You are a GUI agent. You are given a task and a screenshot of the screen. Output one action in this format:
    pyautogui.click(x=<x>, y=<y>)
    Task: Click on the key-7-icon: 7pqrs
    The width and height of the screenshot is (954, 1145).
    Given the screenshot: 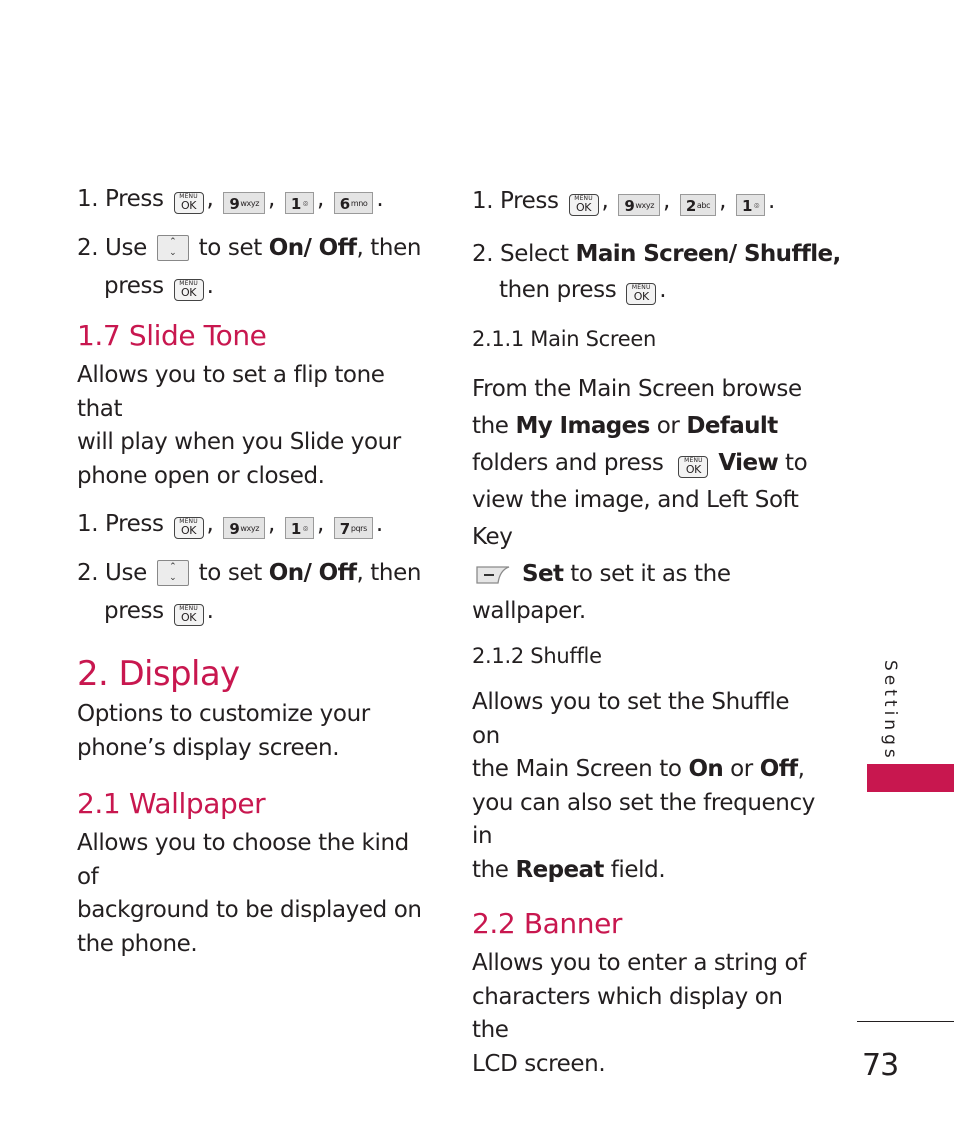 What is the action you would take?
    pyautogui.click(x=353, y=528)
    